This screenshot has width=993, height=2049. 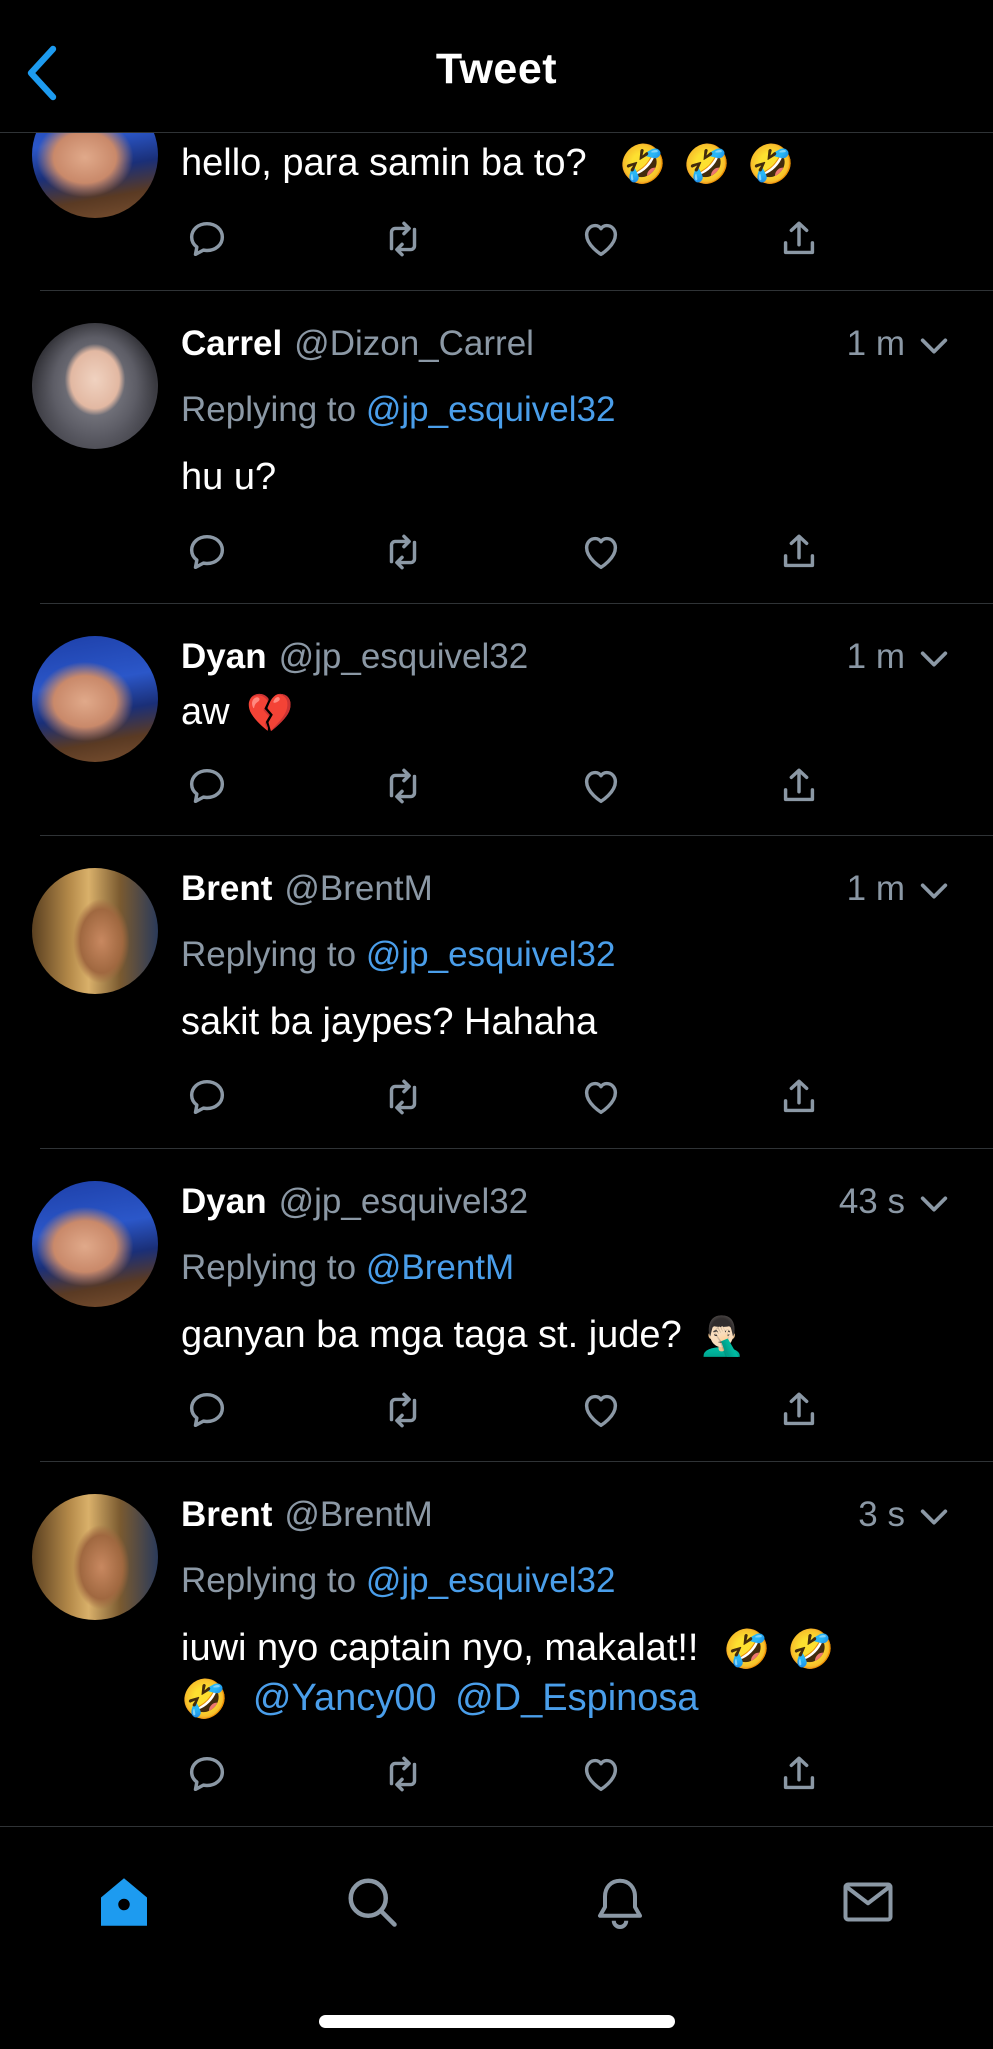 I want to click on mention-link: @BrentM, so click(x=440, y=1267).